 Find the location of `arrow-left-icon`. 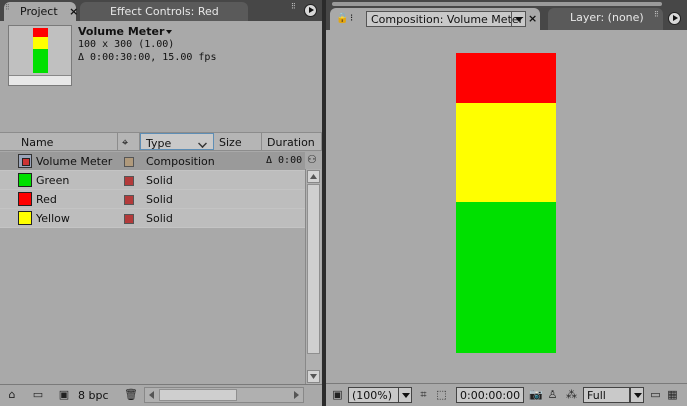

arrow-left-icon is located at coordinates (152, 395).